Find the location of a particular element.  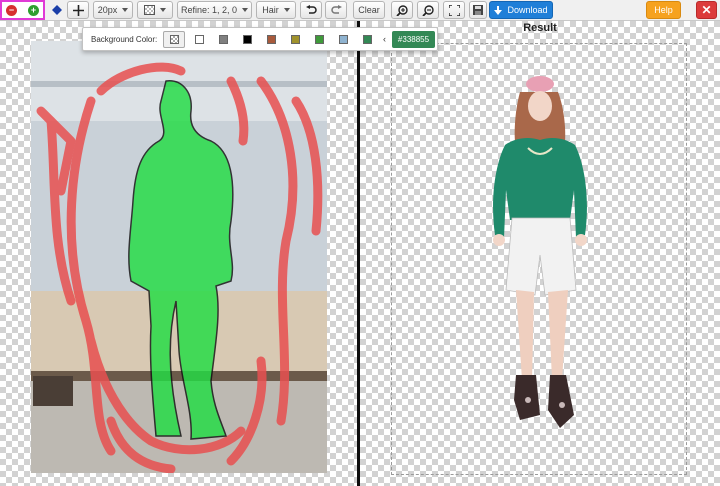

zoom-in-button is located at coordinates (402, 10).